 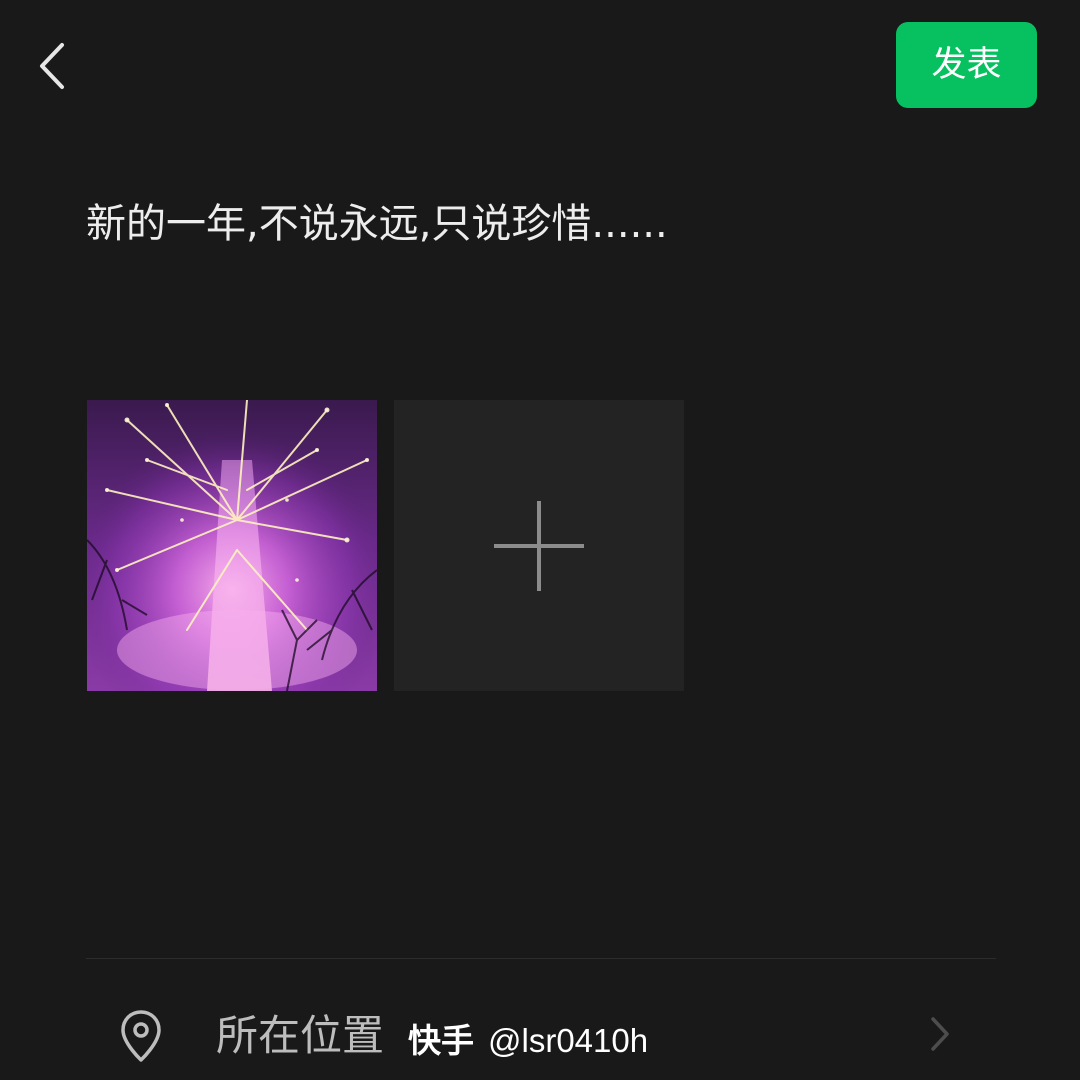 What do you see at coordinates (568, 1040) in the screenshot?
I see `watermark-handle: @lsr0410h` at bounding box center [568, 1040].